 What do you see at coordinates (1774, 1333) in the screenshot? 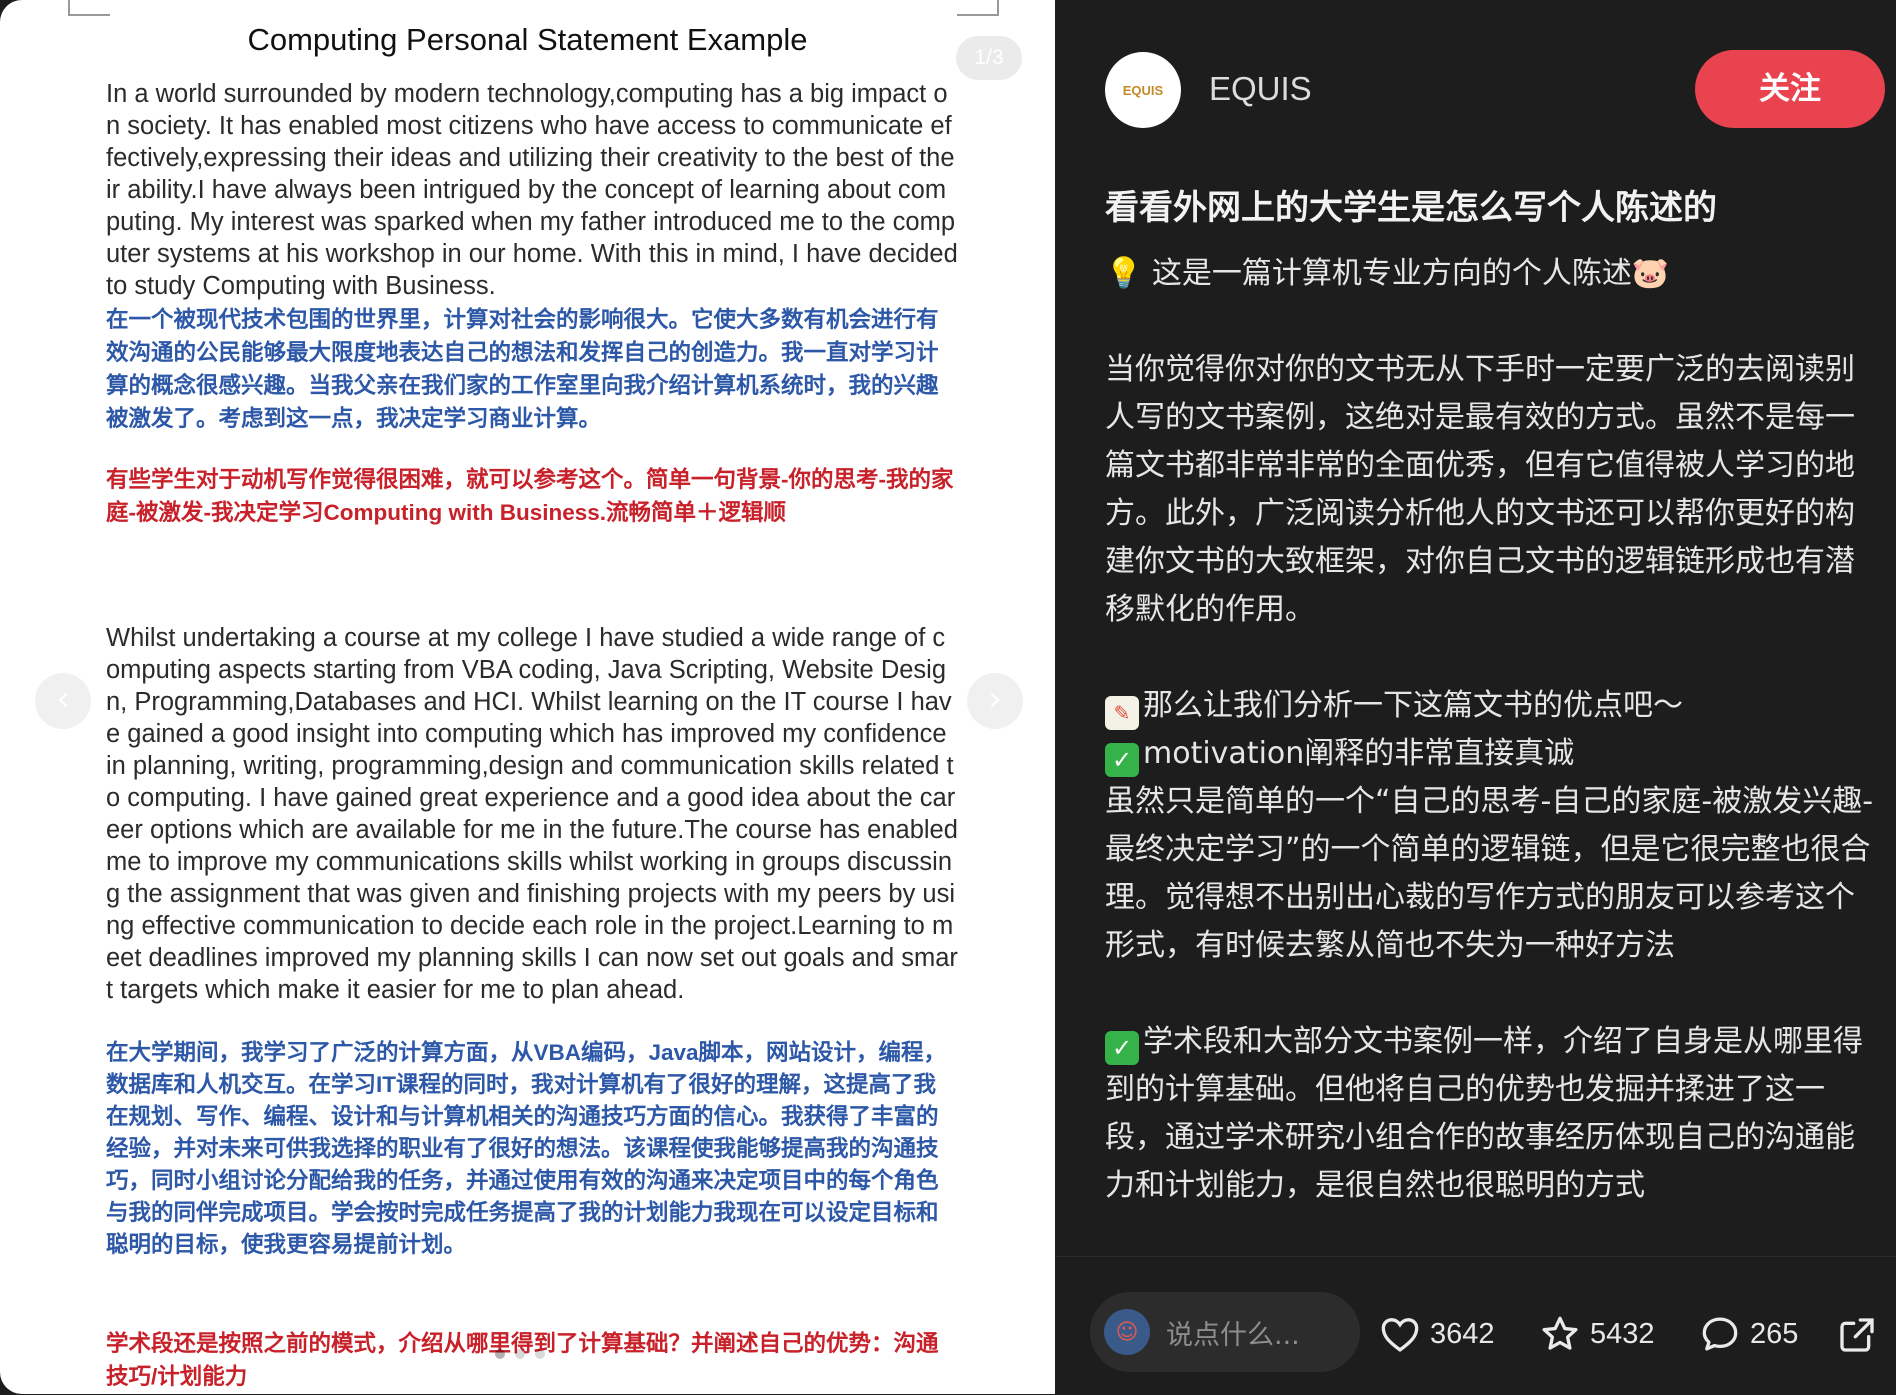
I see `comment-count: 265` at bounding box center [1774, 1333].